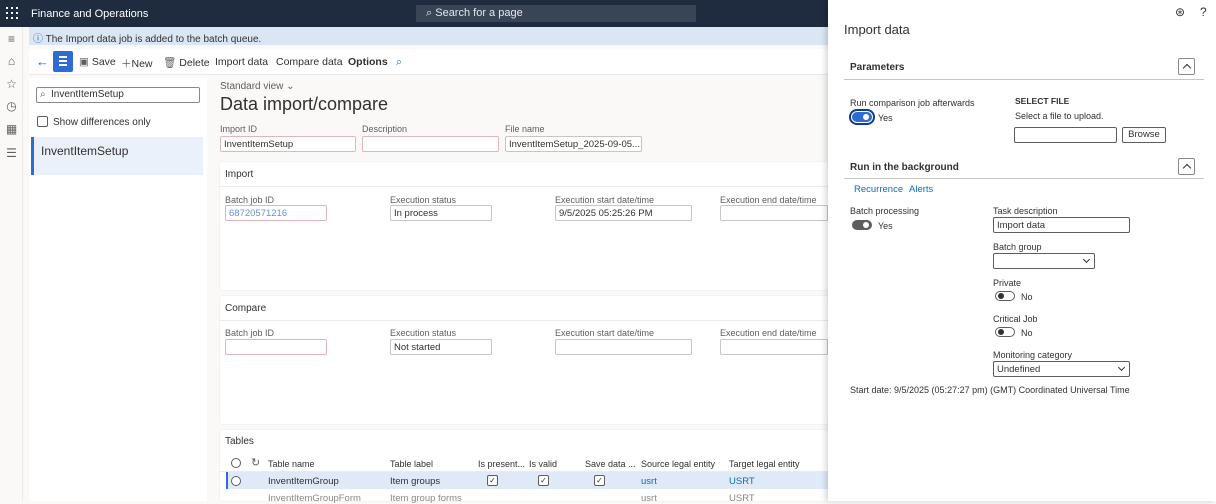 This screenshot has width=1216, height=504. Describe the element at coordinates (276, 347) in the screenshot. I see `compare-batch-job-id-field` at that location.